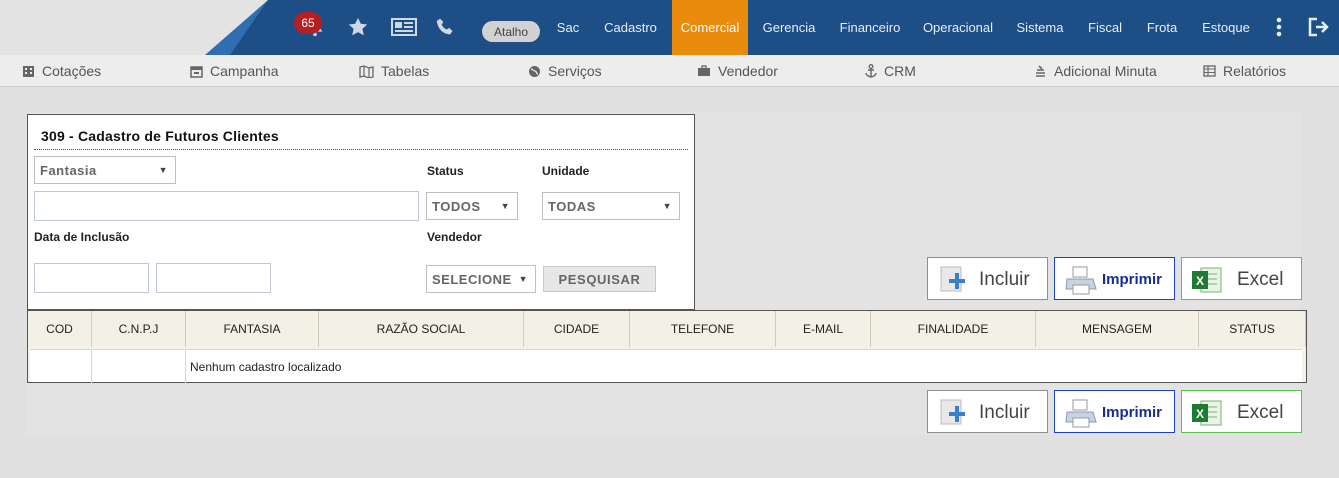  What do you see at coordinates (566, 171) in the screenshot?
I see `unidade-label: Unidade` at bounding box center [566, 171].